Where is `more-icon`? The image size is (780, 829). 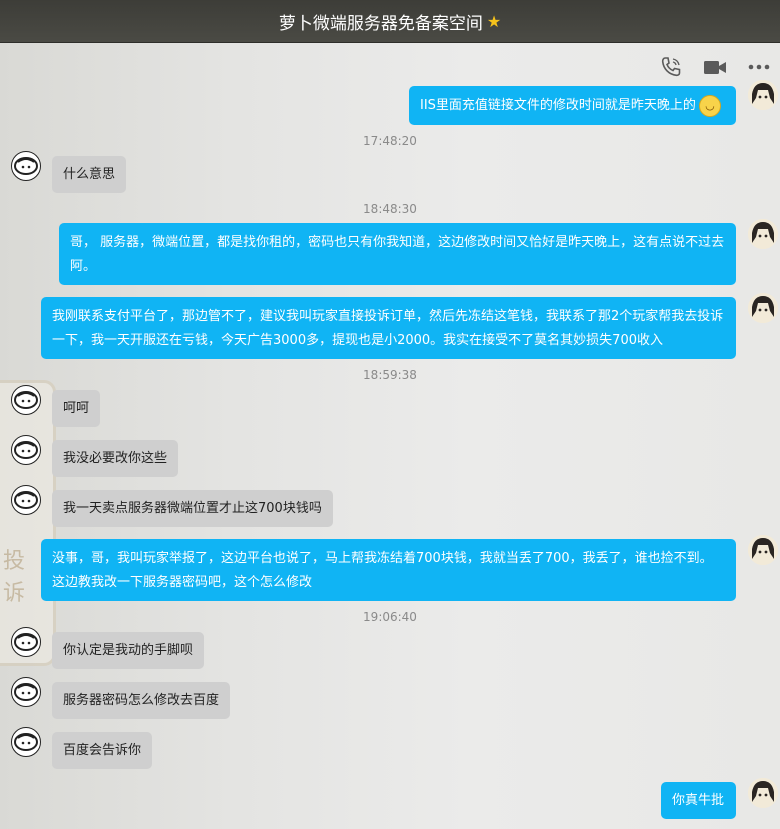 more-icon is located at coordinates (759, 67).